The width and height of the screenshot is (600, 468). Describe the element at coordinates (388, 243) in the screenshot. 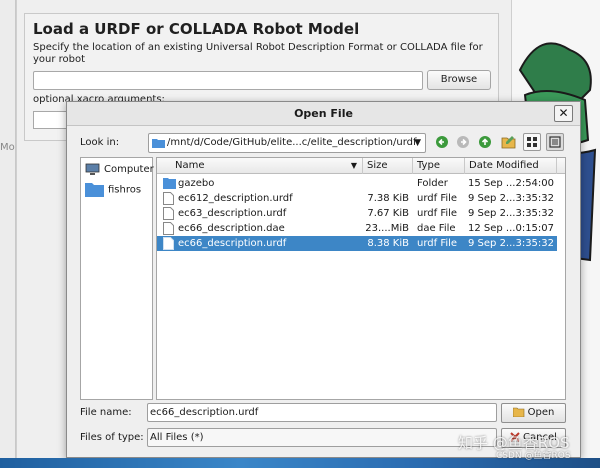

I see `file-size: 8.38 KiB` at that location.